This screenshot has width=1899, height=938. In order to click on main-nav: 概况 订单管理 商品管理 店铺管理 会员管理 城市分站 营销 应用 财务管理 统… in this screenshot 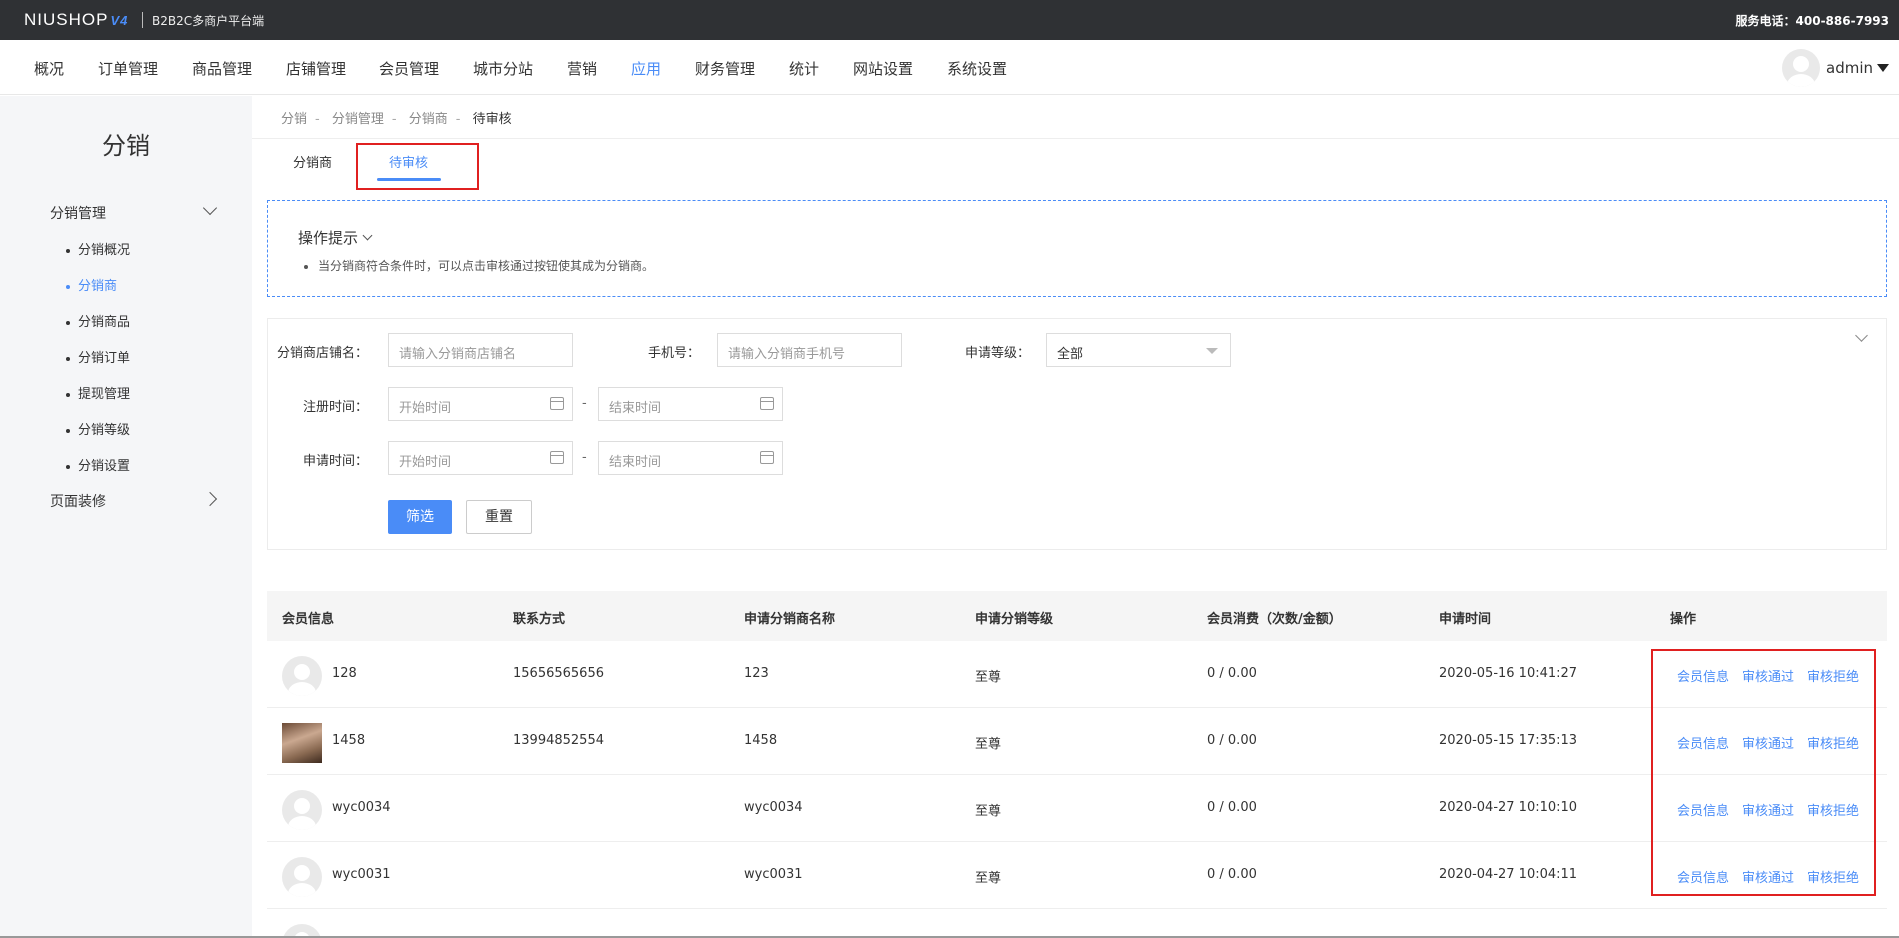, I will do `click(949, 67)`.